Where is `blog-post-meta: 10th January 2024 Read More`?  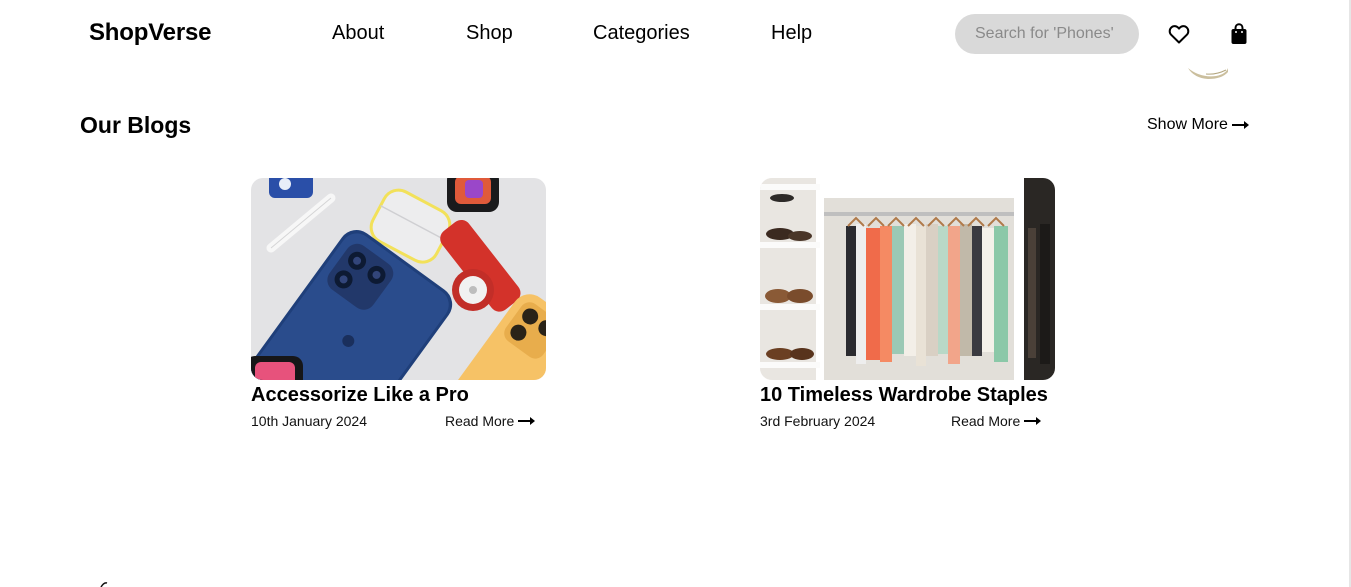 blog-post-meta: 10th January 2024 Read More is located at coordinates (399, 421).